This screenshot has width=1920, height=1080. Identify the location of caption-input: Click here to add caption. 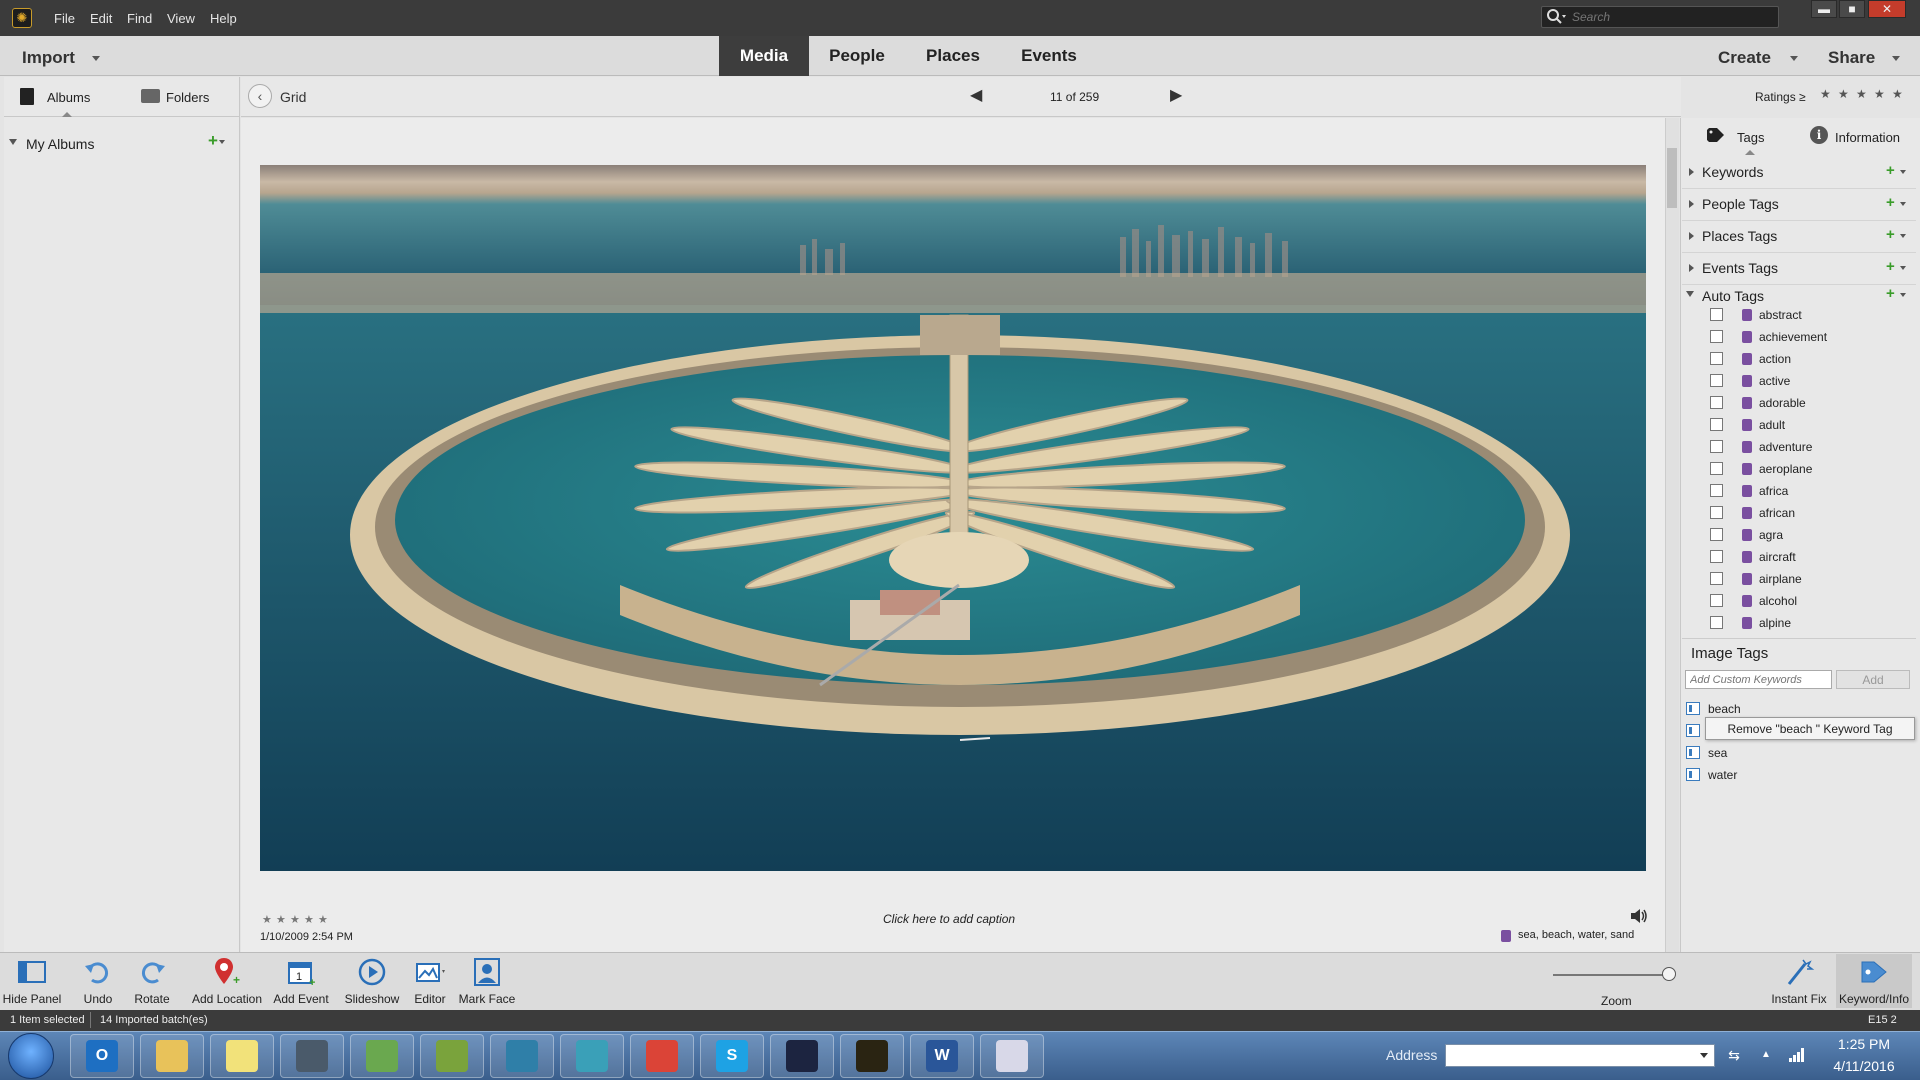
(949, 919).